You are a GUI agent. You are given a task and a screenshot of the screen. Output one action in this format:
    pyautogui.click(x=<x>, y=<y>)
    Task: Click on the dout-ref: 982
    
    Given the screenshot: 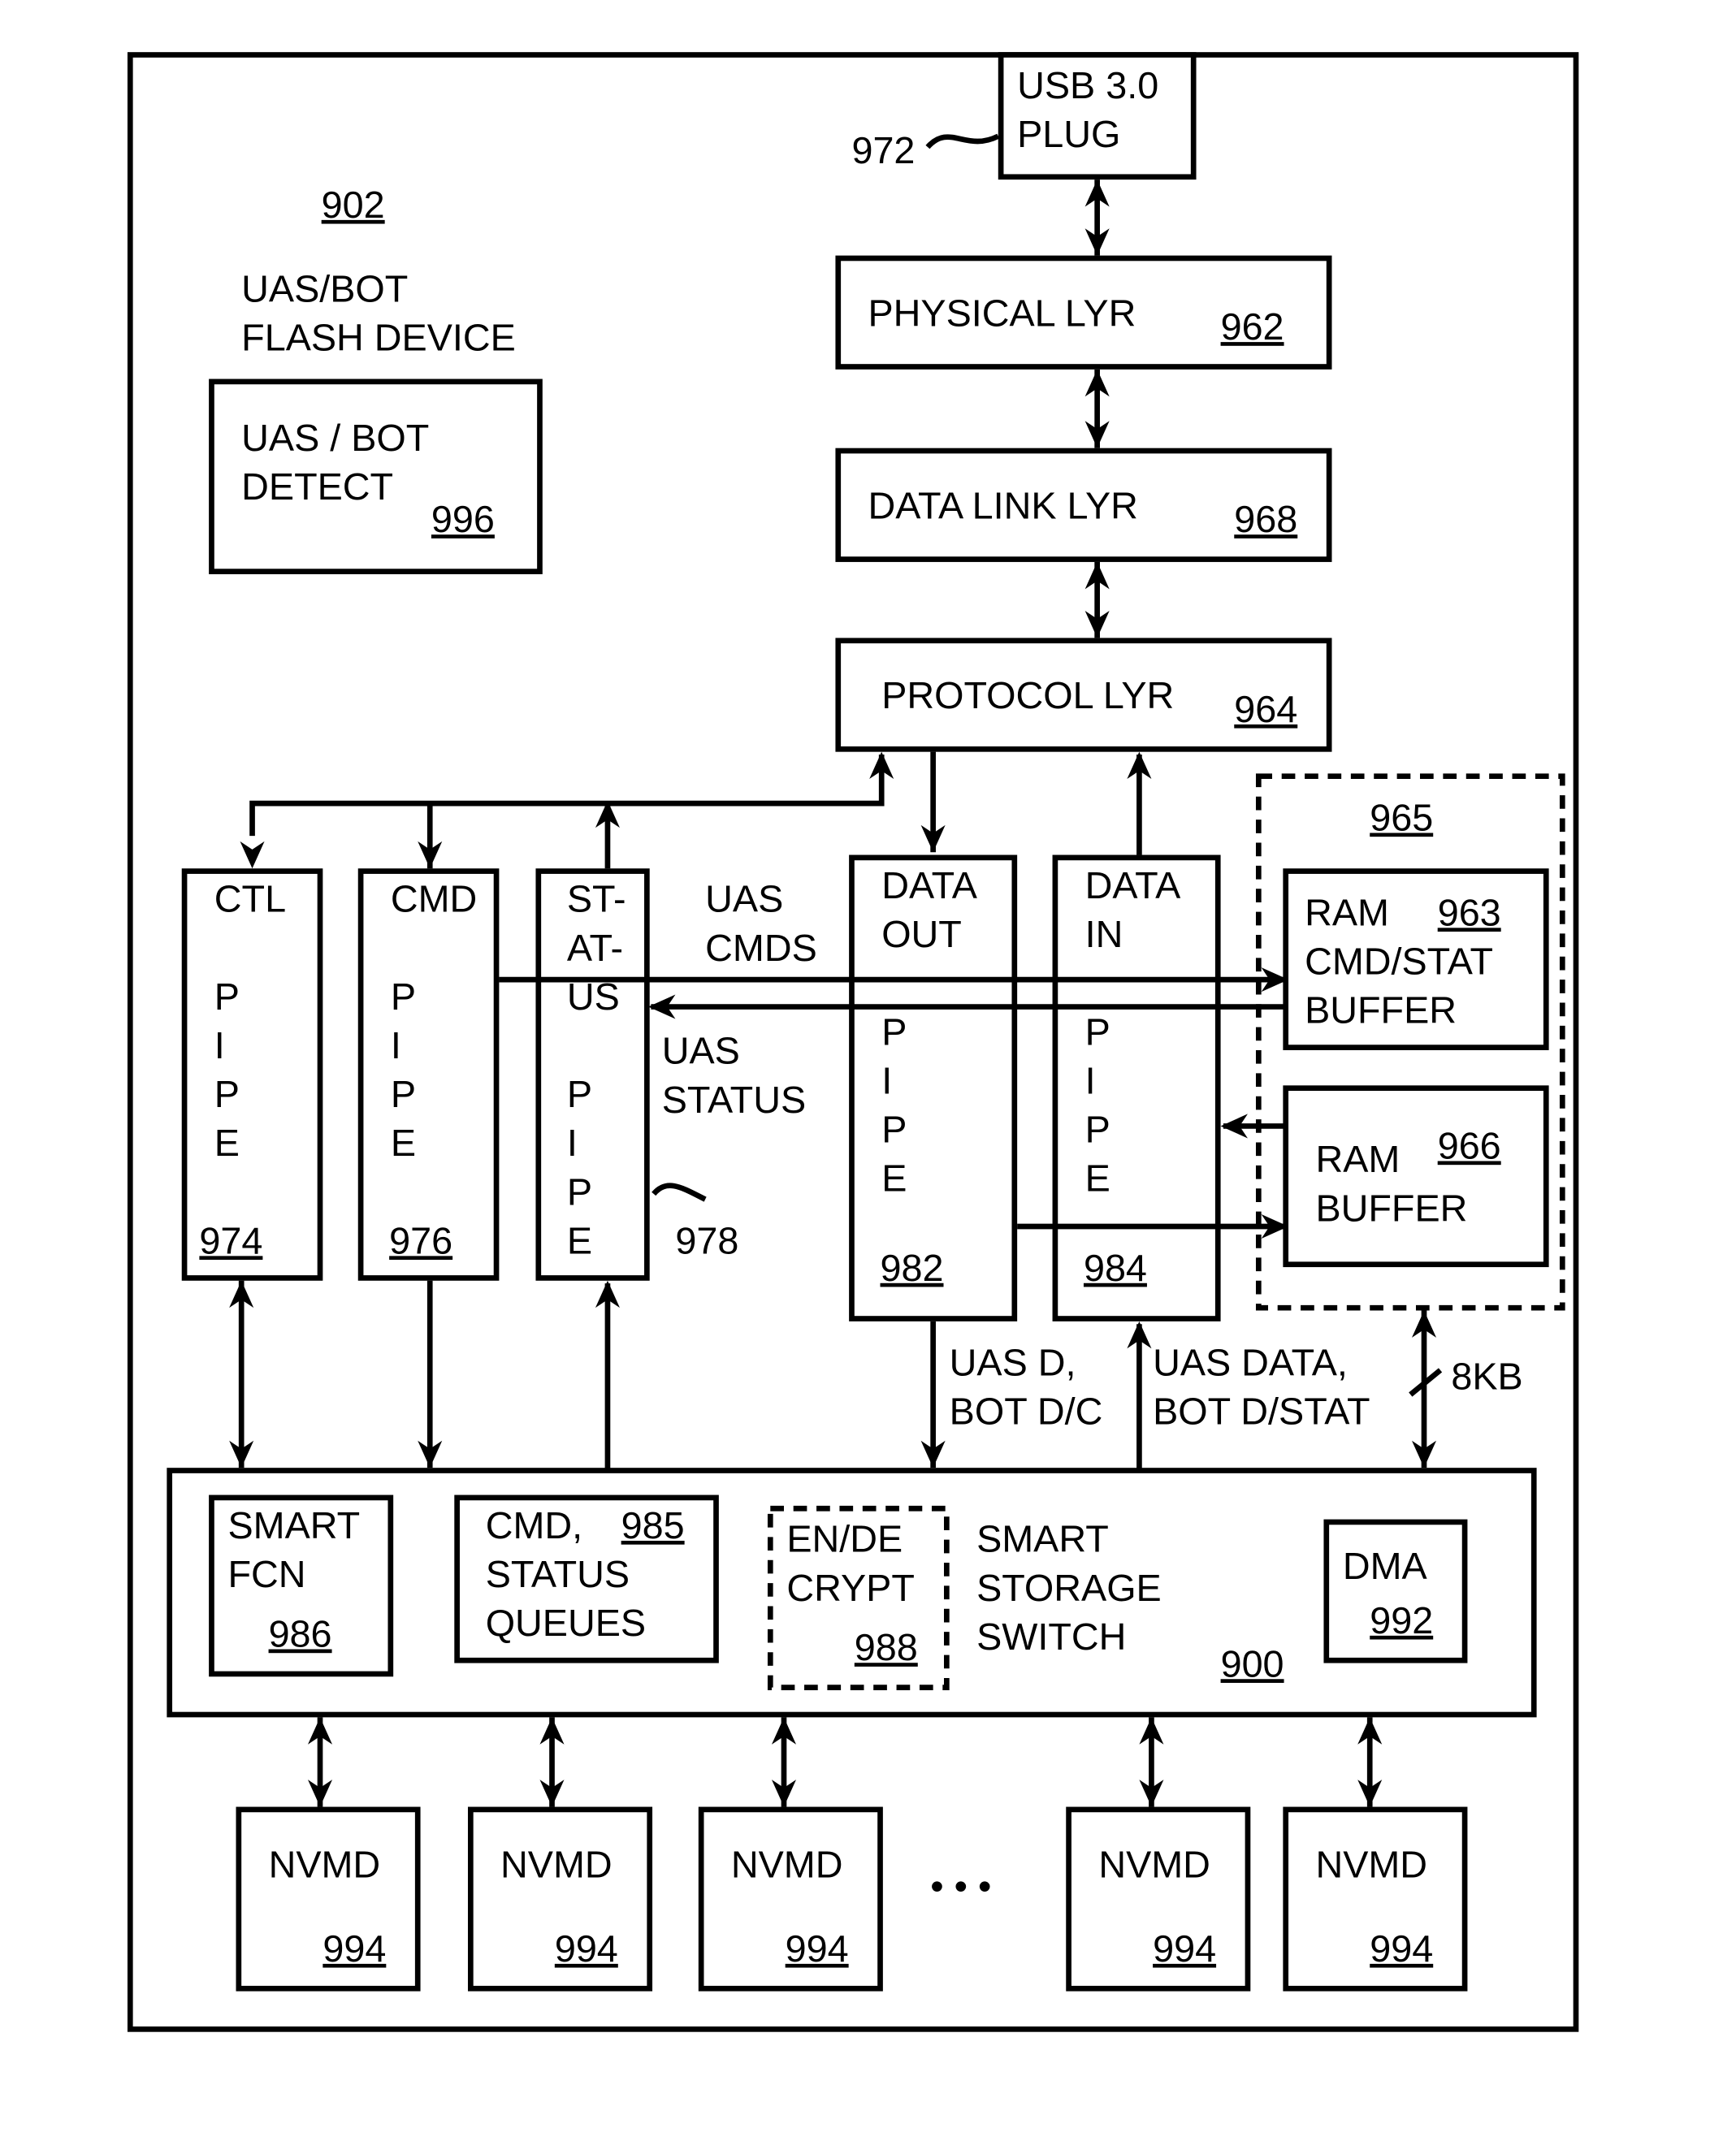 What is the action you would take?
    pyautogui.click(x=913, y=1268)
    